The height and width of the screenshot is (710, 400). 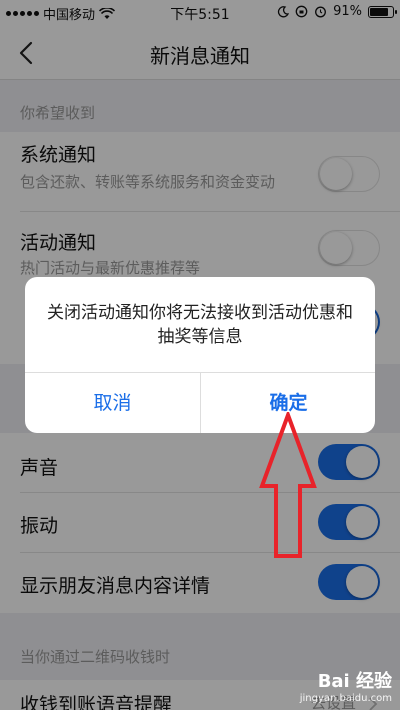 I want to click on watermark: Bai 经验 jingyan.baidu.com, so click(x=346, y=685).